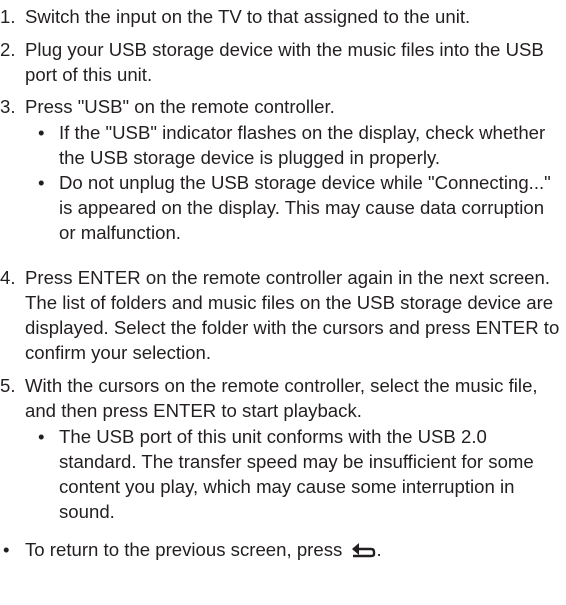  What do you see at coordinates (8, 16) in the screenshot?
I see `step-number: 1.` at bounding box center [8, 16].